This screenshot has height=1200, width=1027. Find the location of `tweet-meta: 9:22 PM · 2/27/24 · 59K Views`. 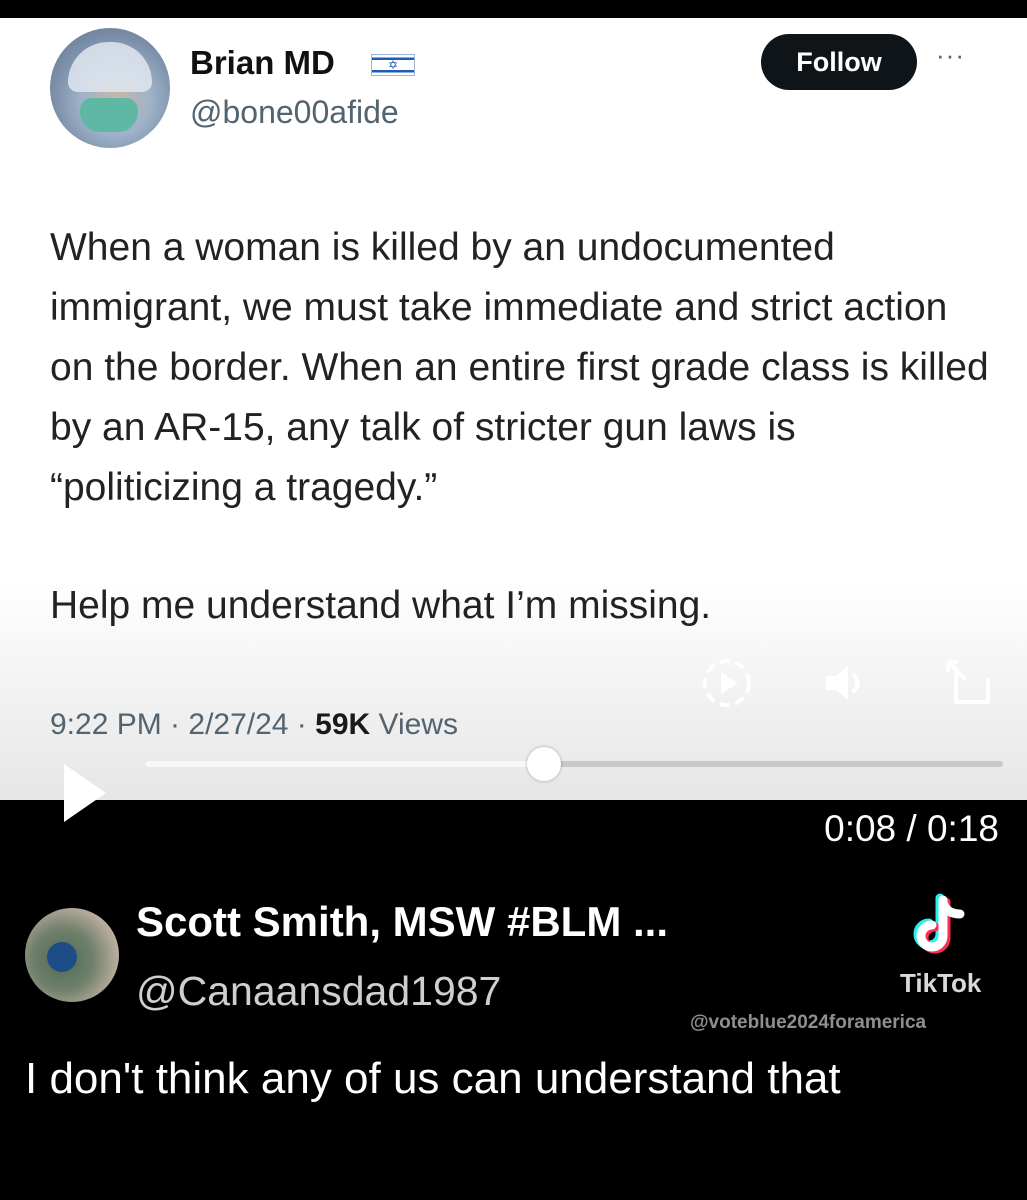

tweet-meta: 9:22 PM · 2/27/24 · 59K Views is located at coordinates (254, 725).